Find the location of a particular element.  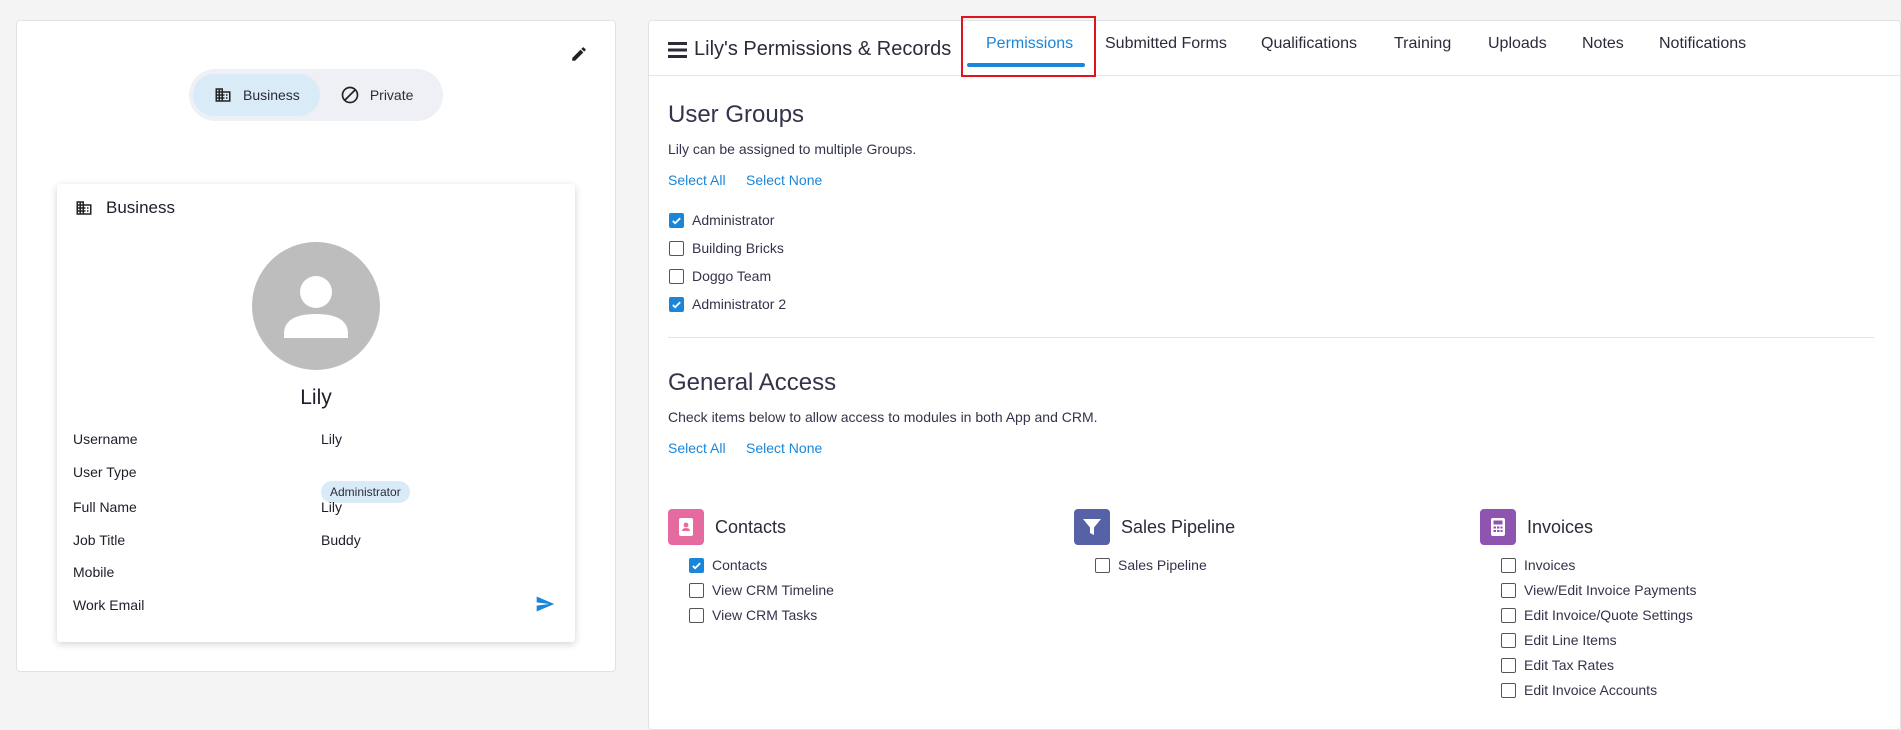

access-label: View CRM Tasks is located at coordinates (765, 615).